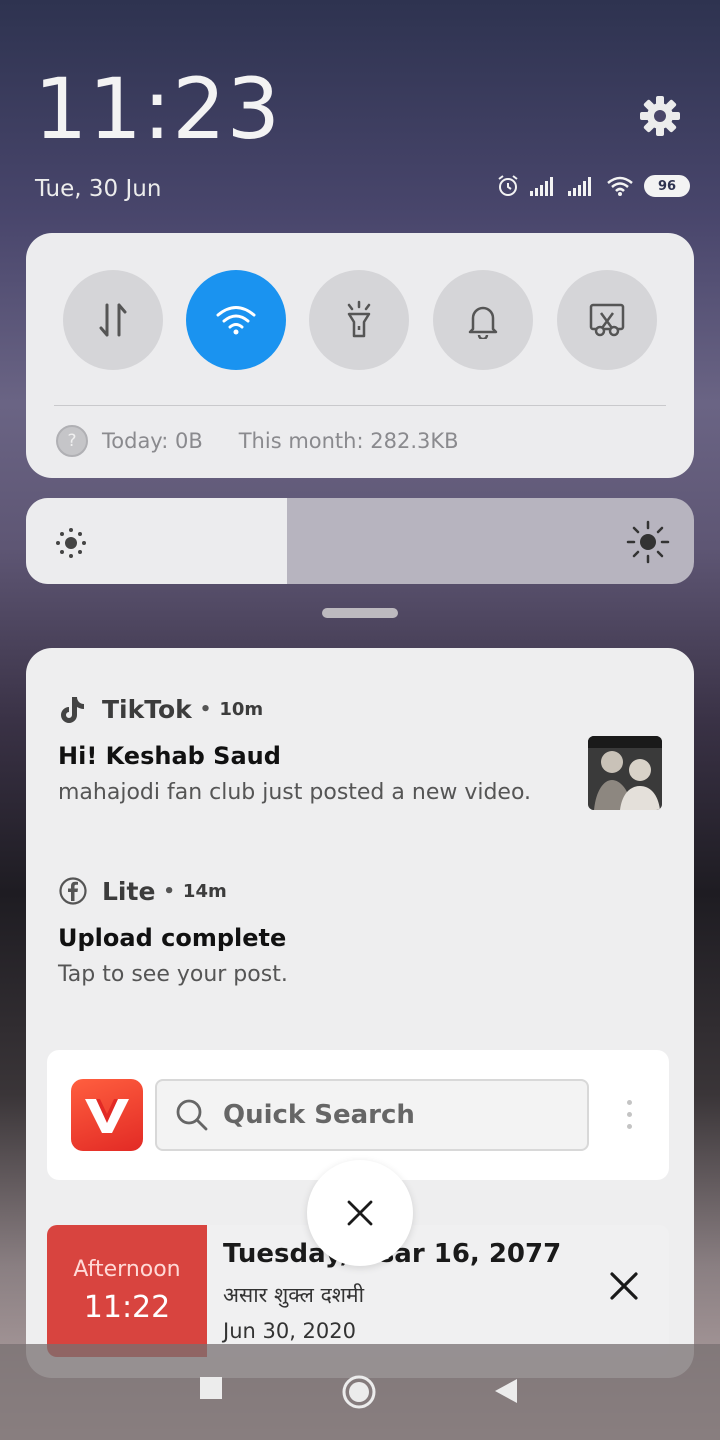 This screenshot has width=720, height=1440. What do you see at coordinates (319, 1115) in the screenshot?
I see `search-placeholder: Quick Search` at bounding box center [319, 1115].